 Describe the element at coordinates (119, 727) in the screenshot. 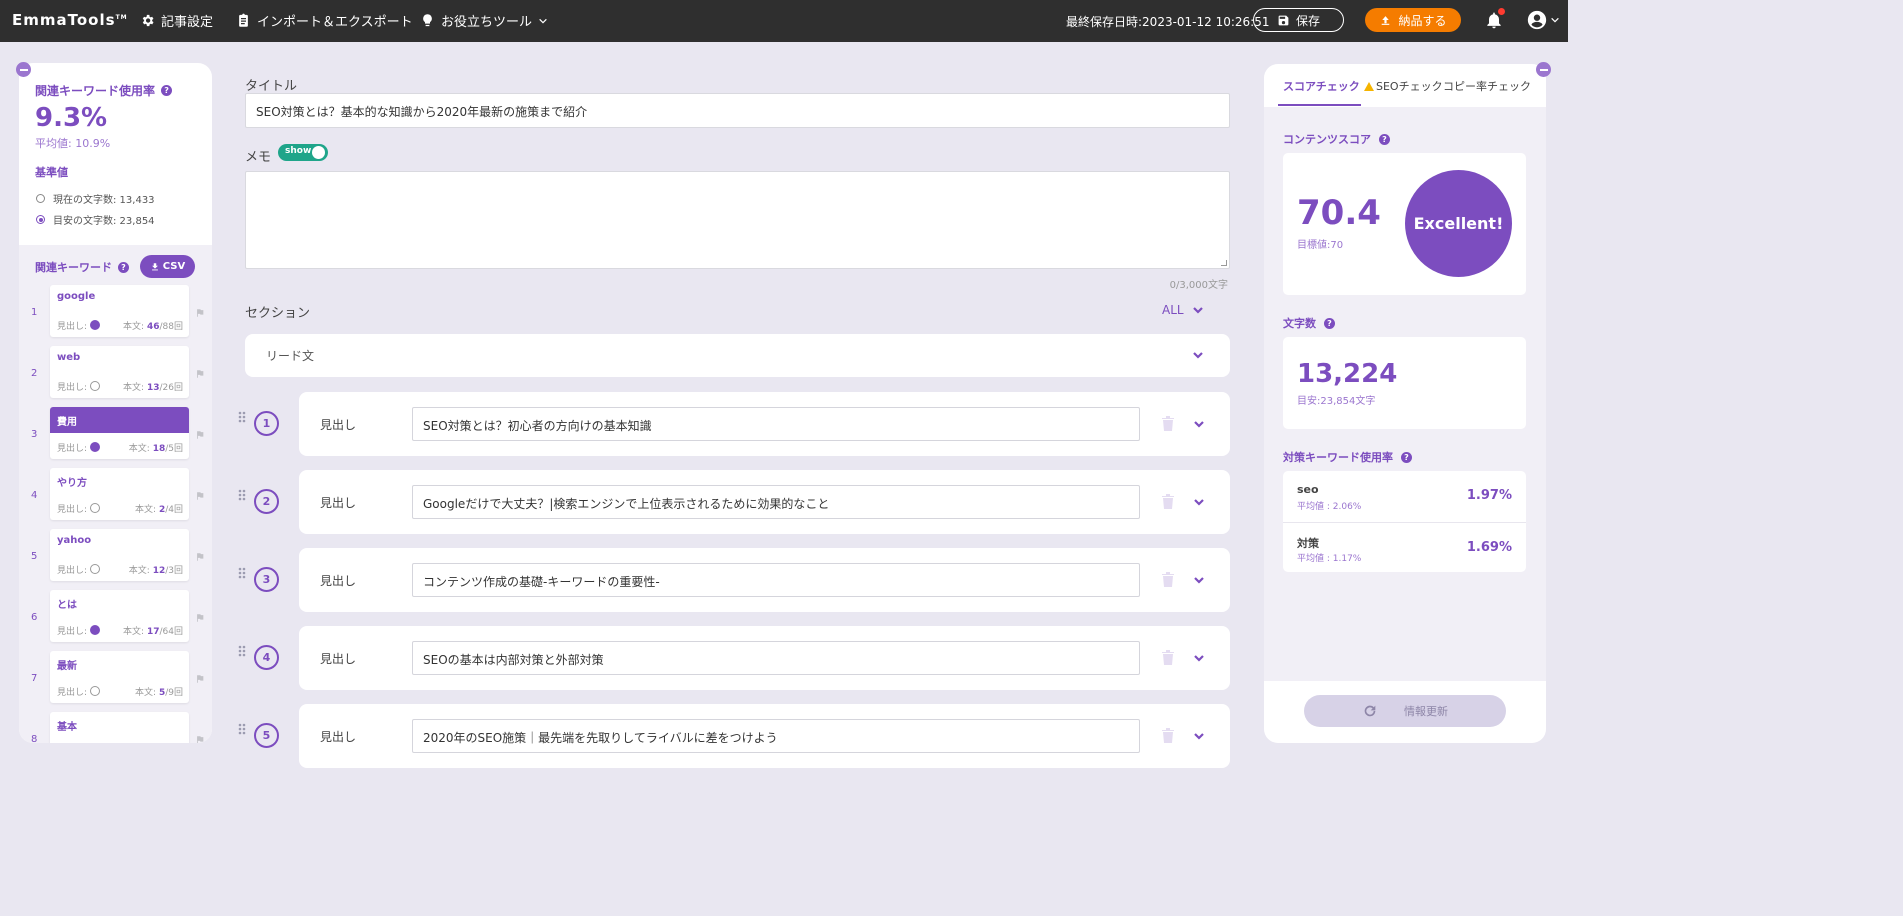

I see `keyword-card: 基本` at that location.